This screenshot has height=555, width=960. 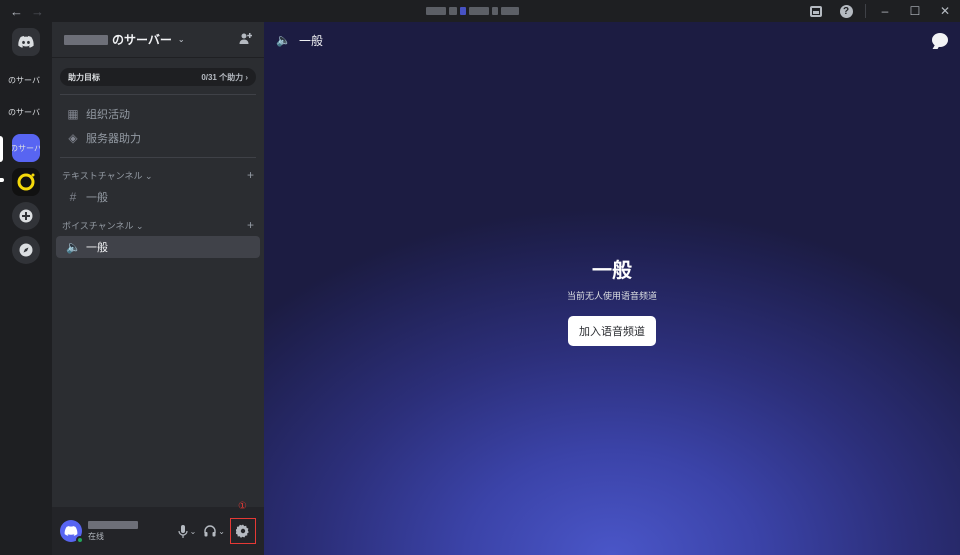 I want to click on guild-name-text: のサーバー, so click(x=142, y=40).